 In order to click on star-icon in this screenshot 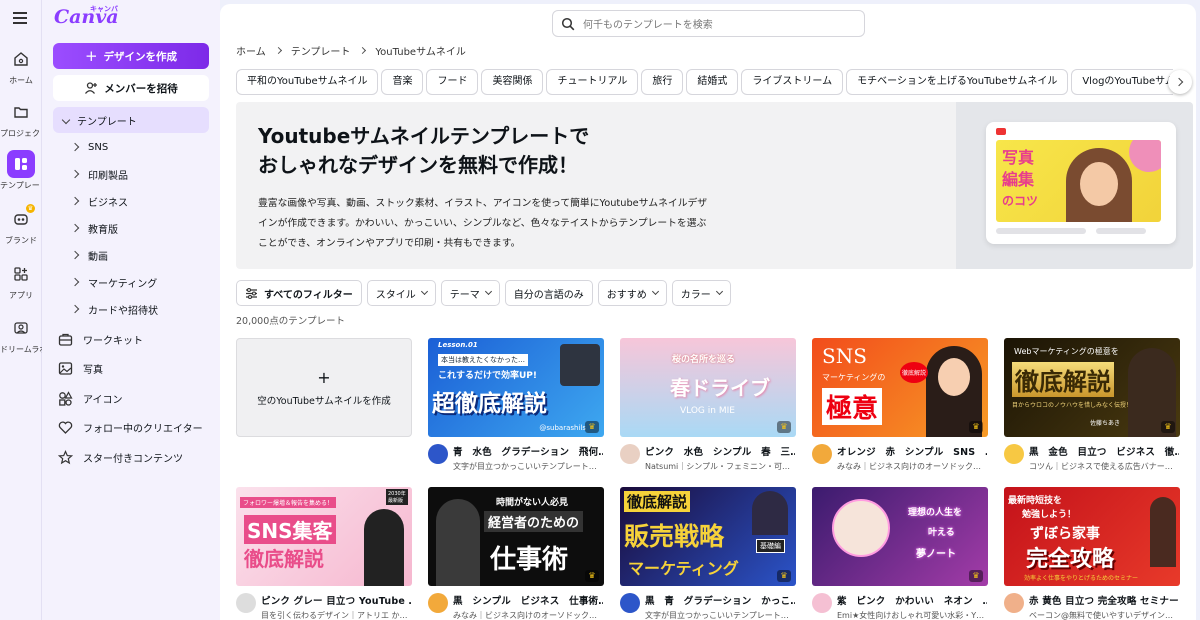, I will do `click(65, 456)`.